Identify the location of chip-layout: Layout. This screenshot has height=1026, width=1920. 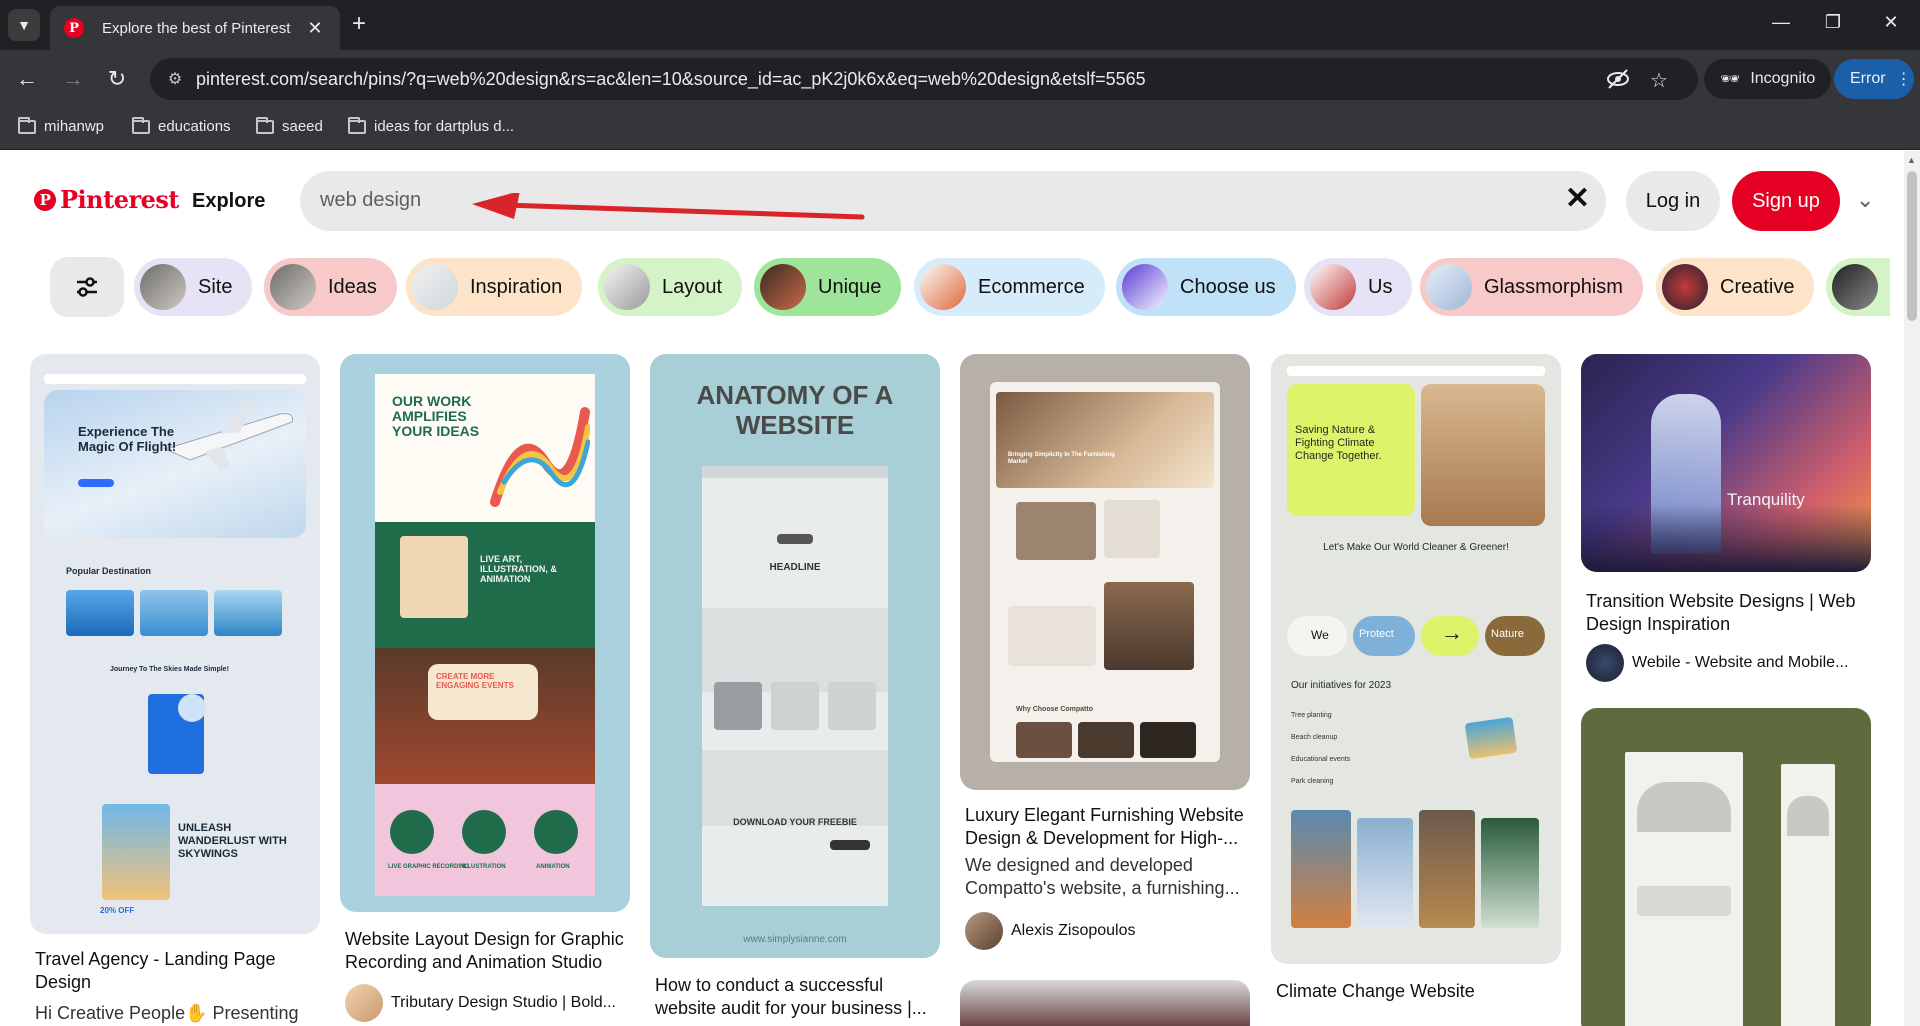
(670, 287).